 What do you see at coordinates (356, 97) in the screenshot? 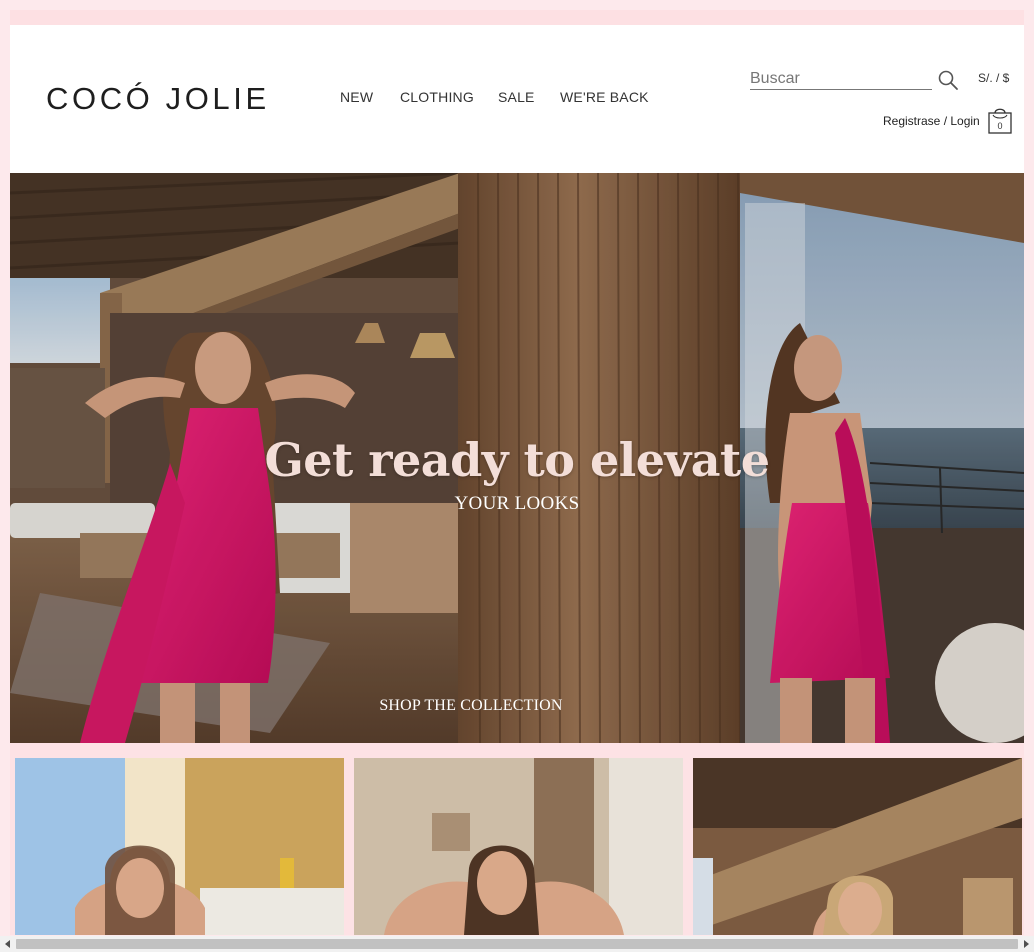
I see `nav-item-new: NEW` at bounding box center [356, 97].